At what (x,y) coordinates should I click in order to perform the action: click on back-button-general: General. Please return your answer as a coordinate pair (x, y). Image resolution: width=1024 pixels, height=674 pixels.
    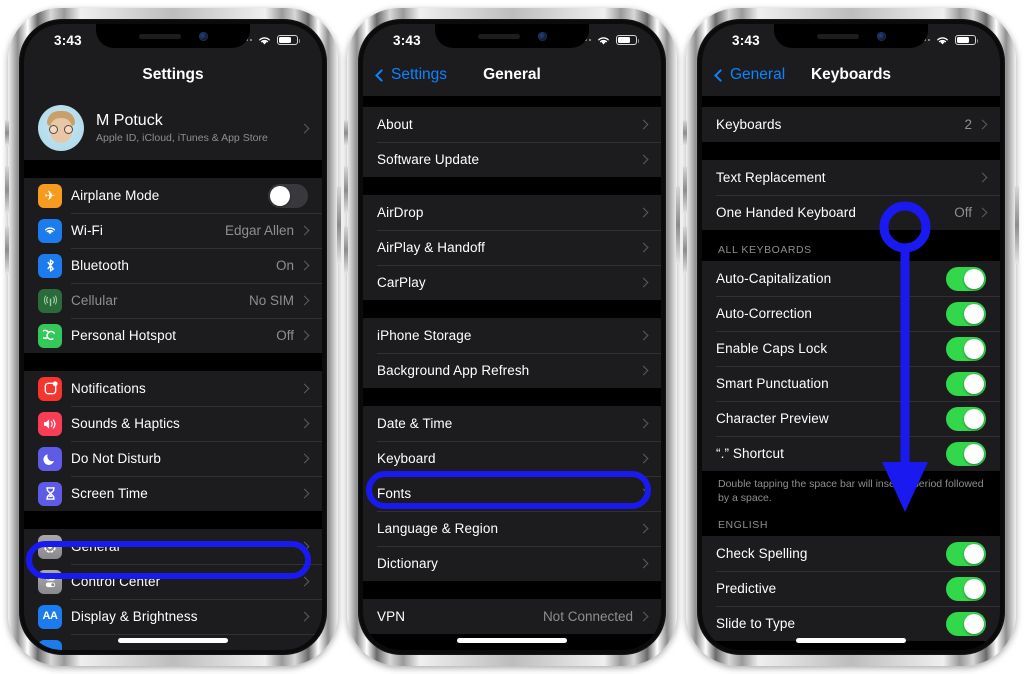
    Looking at the image, I should click on (749, 75).